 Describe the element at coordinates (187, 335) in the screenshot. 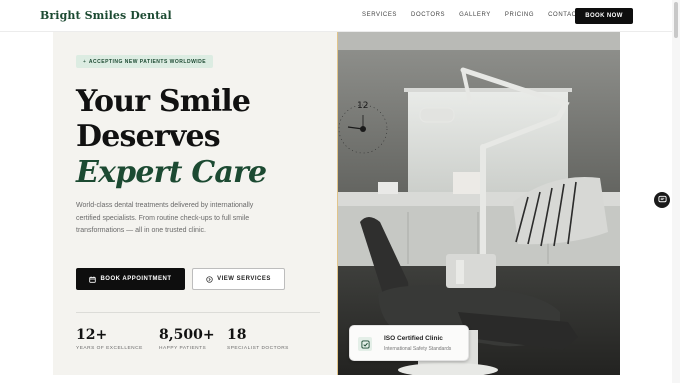

I see `stat-patients-value: 8,500+` at that location.